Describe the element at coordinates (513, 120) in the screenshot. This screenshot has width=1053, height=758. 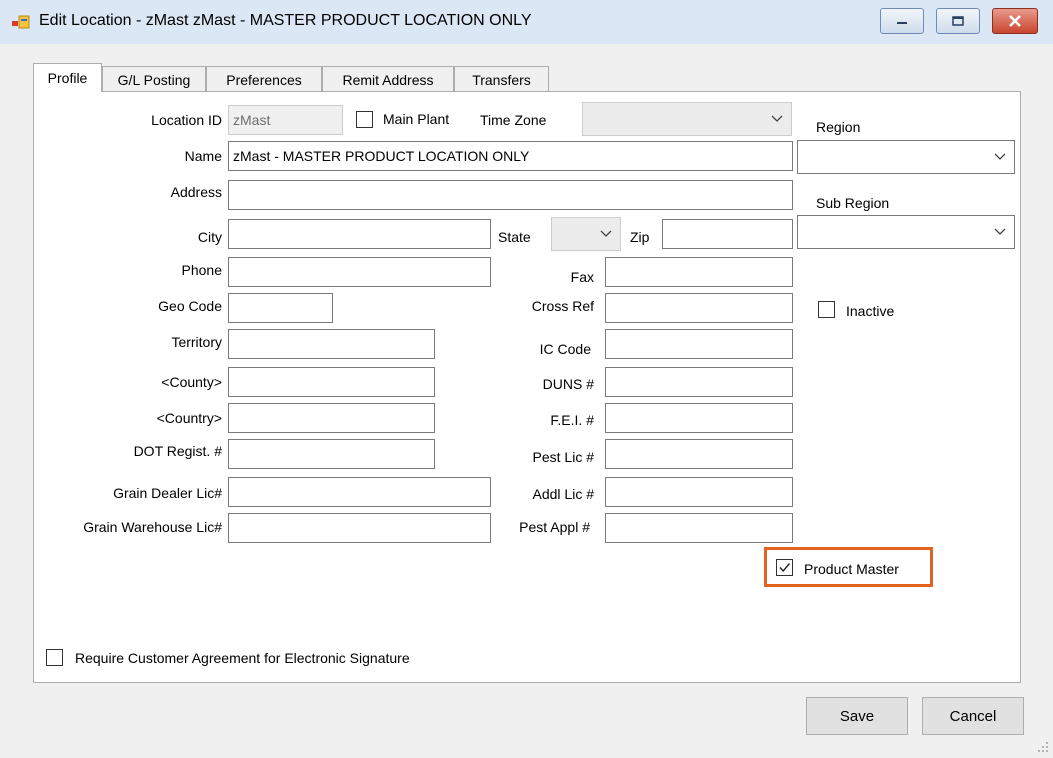
I see `time-zone-label: Time Zone` at that location.